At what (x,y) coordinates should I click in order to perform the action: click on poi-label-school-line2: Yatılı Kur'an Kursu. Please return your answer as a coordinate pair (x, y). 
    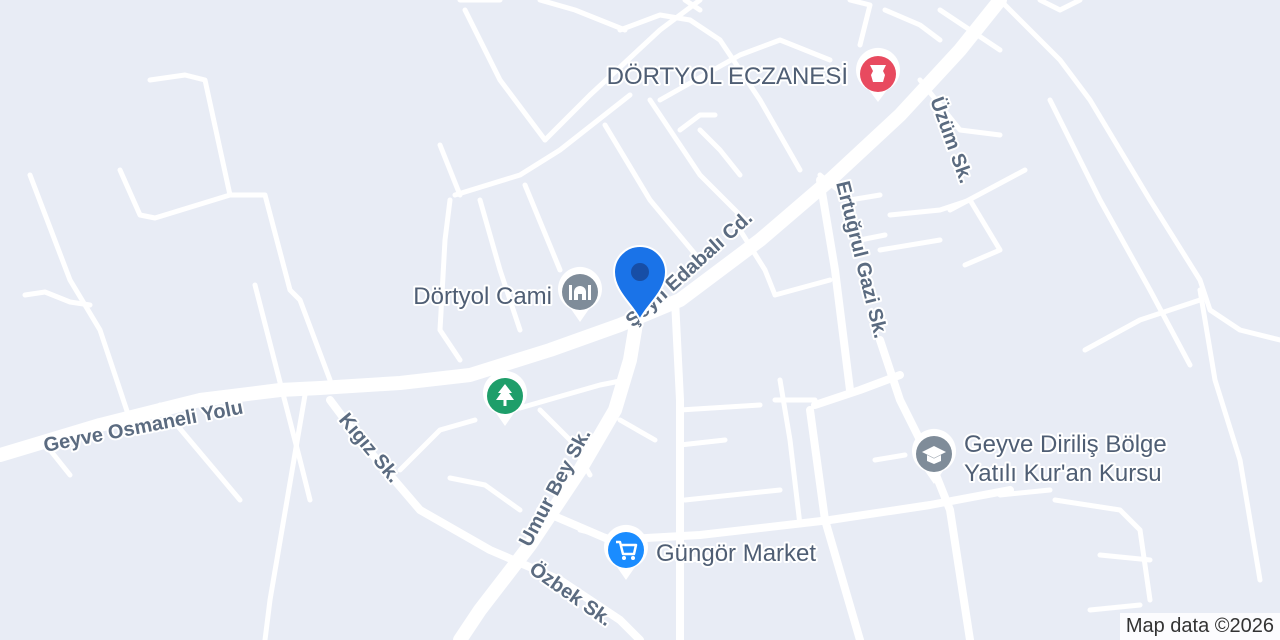
    Looking at the image, I should click on (1063, 473).